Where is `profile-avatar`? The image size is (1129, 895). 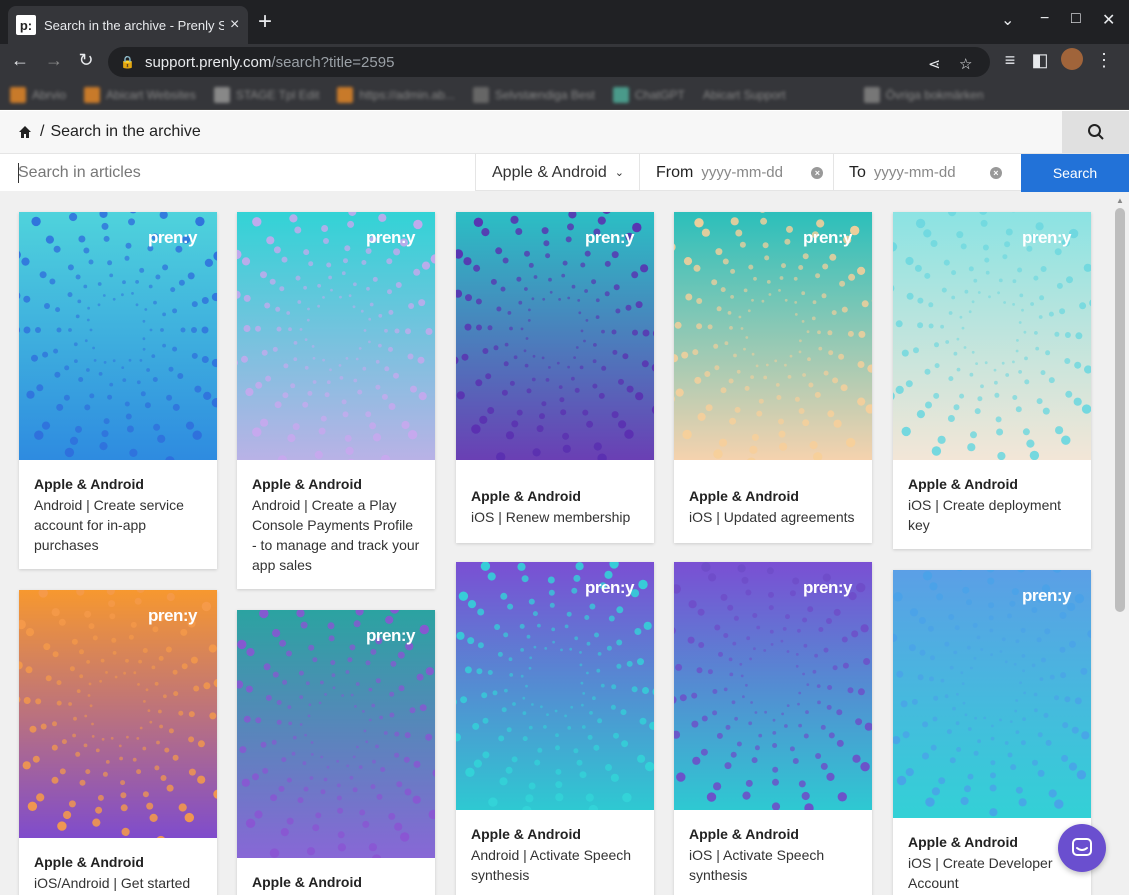
profile-avatar is located at coordinates (1072, 61).